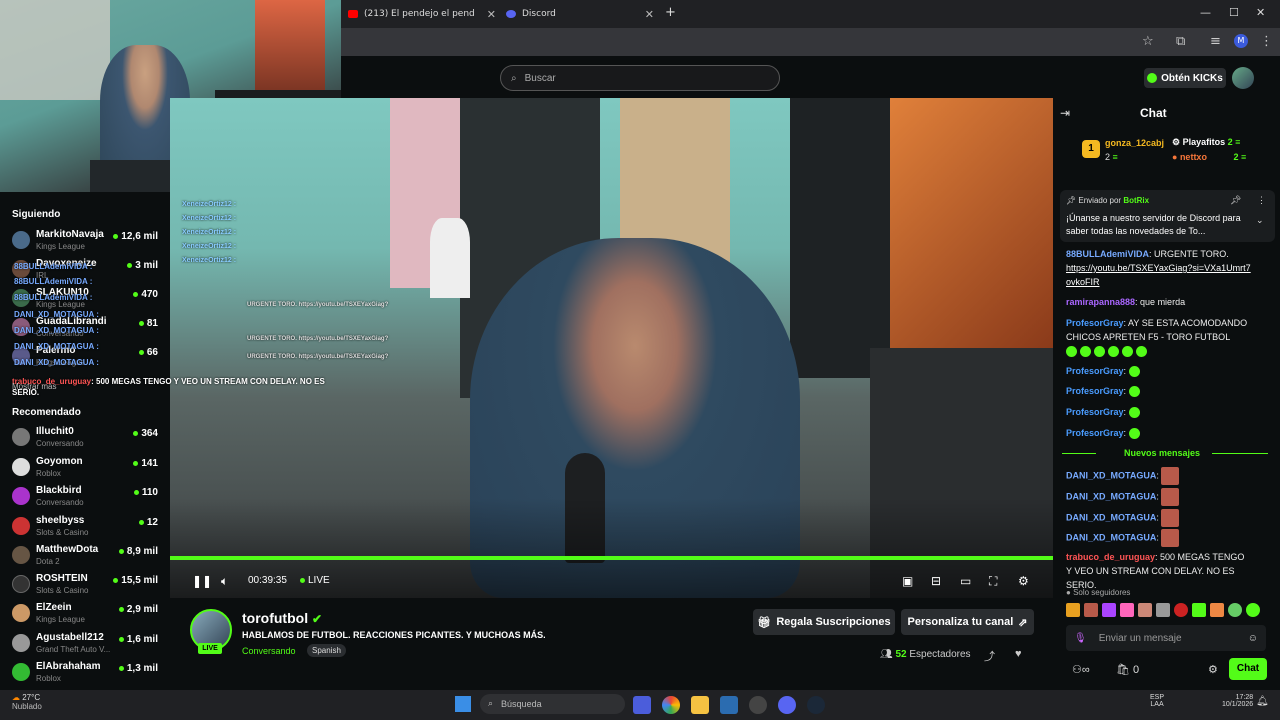 This screenshot has width=1280, height=720. Describe the element at coordinates (1166, 638) in the screenshot. I see `chat-input: 🎙︎ Enviar un mensaje ☺` at that location.